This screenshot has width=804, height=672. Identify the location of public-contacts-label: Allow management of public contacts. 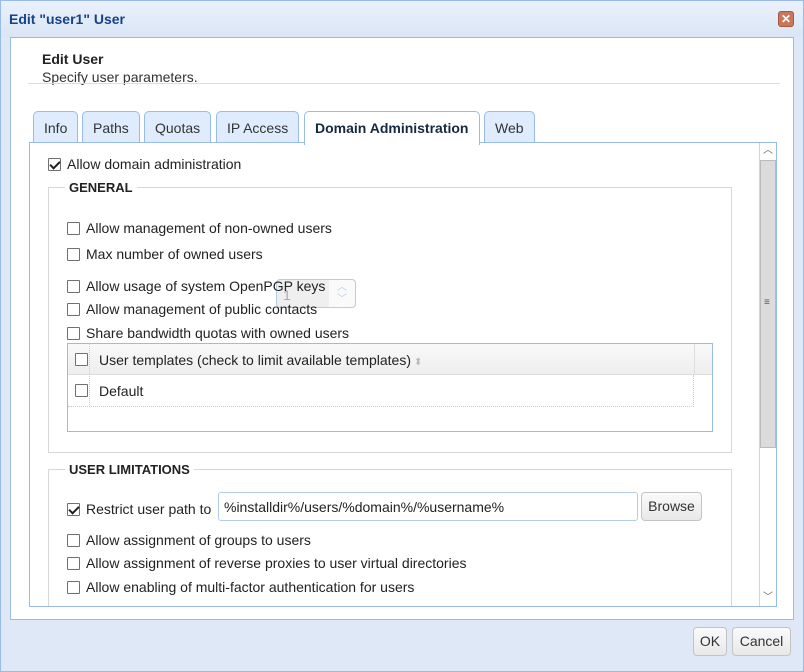
(202, 309).